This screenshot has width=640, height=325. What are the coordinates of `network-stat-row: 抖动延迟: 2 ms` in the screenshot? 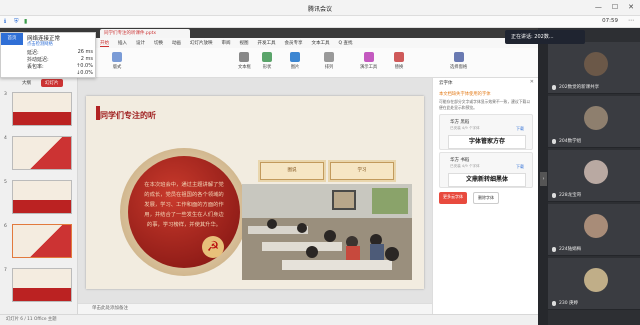 It's located at (60, 59).